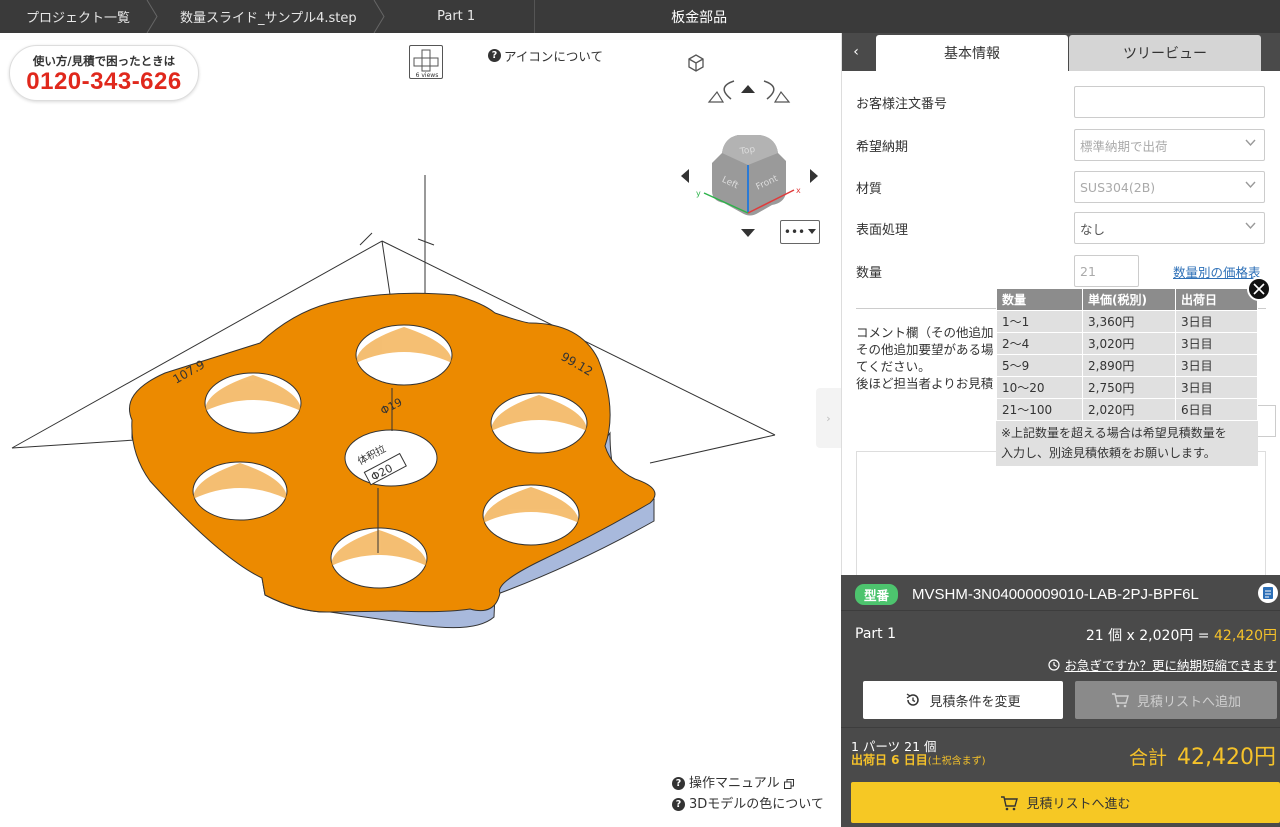 The image size is (1280, 827). I want to click on caret-down-icon, so click(812, 231).